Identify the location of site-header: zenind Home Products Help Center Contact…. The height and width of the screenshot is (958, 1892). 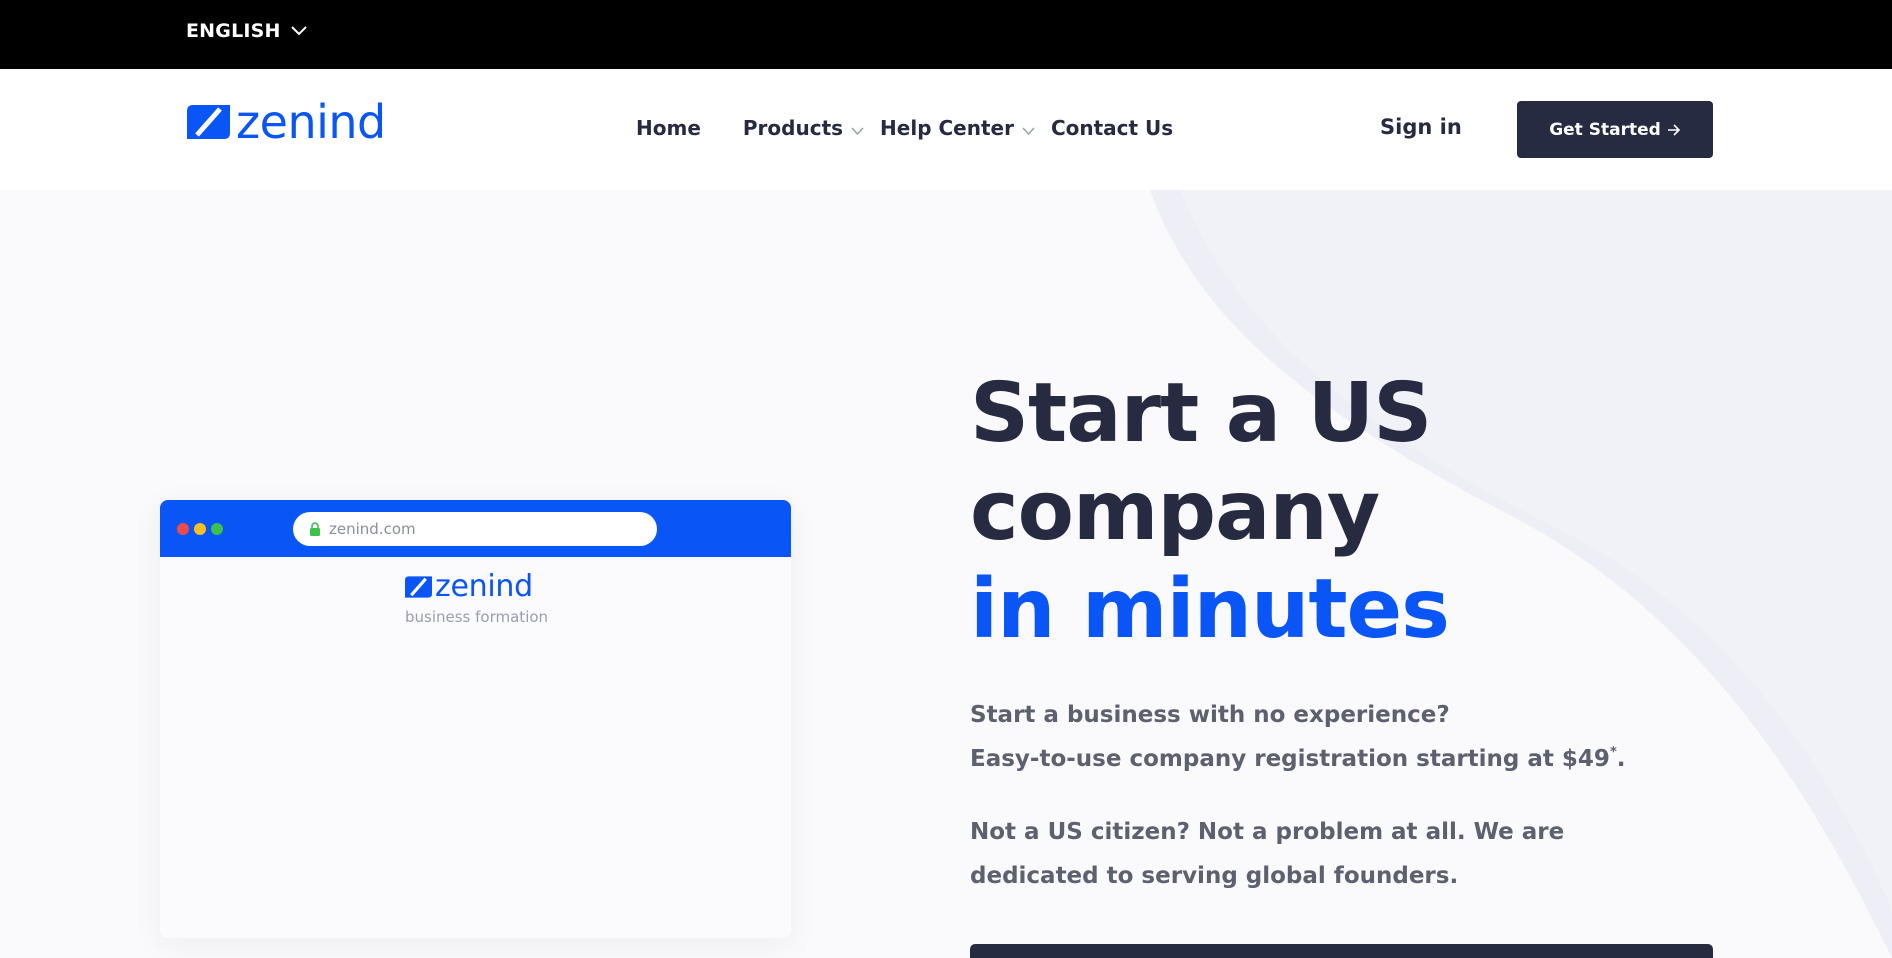
(946, 129).